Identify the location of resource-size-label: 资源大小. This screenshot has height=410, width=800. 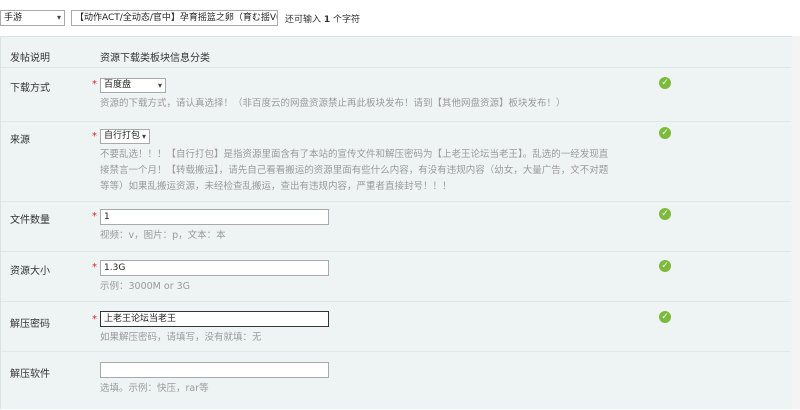
(30, 271).